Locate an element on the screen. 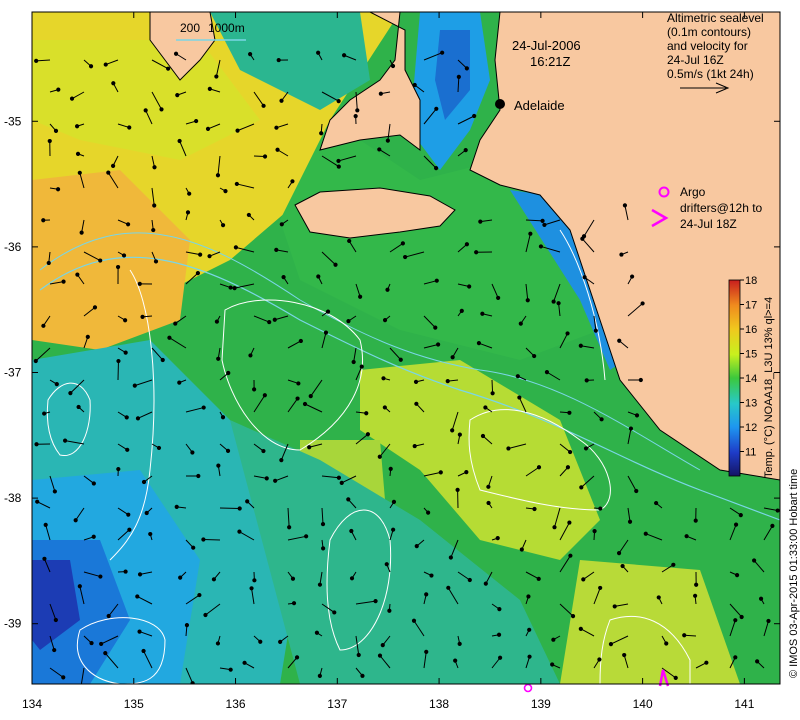 The image size is (800, 720). x-tick-label: 136 is located at coordinates (236, 704).